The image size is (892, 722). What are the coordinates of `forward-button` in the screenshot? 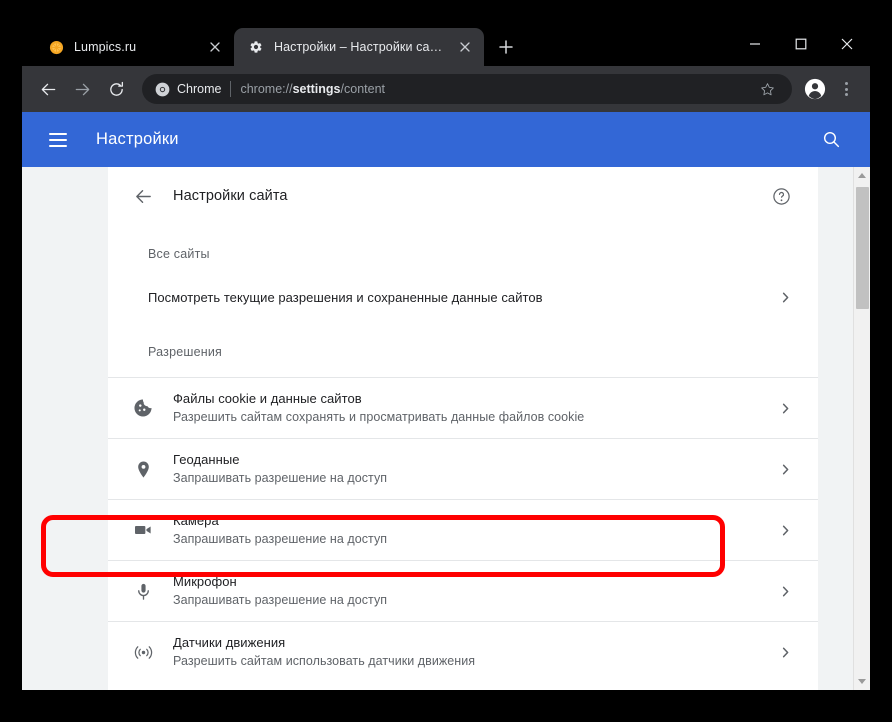 It's located at (82, 89).